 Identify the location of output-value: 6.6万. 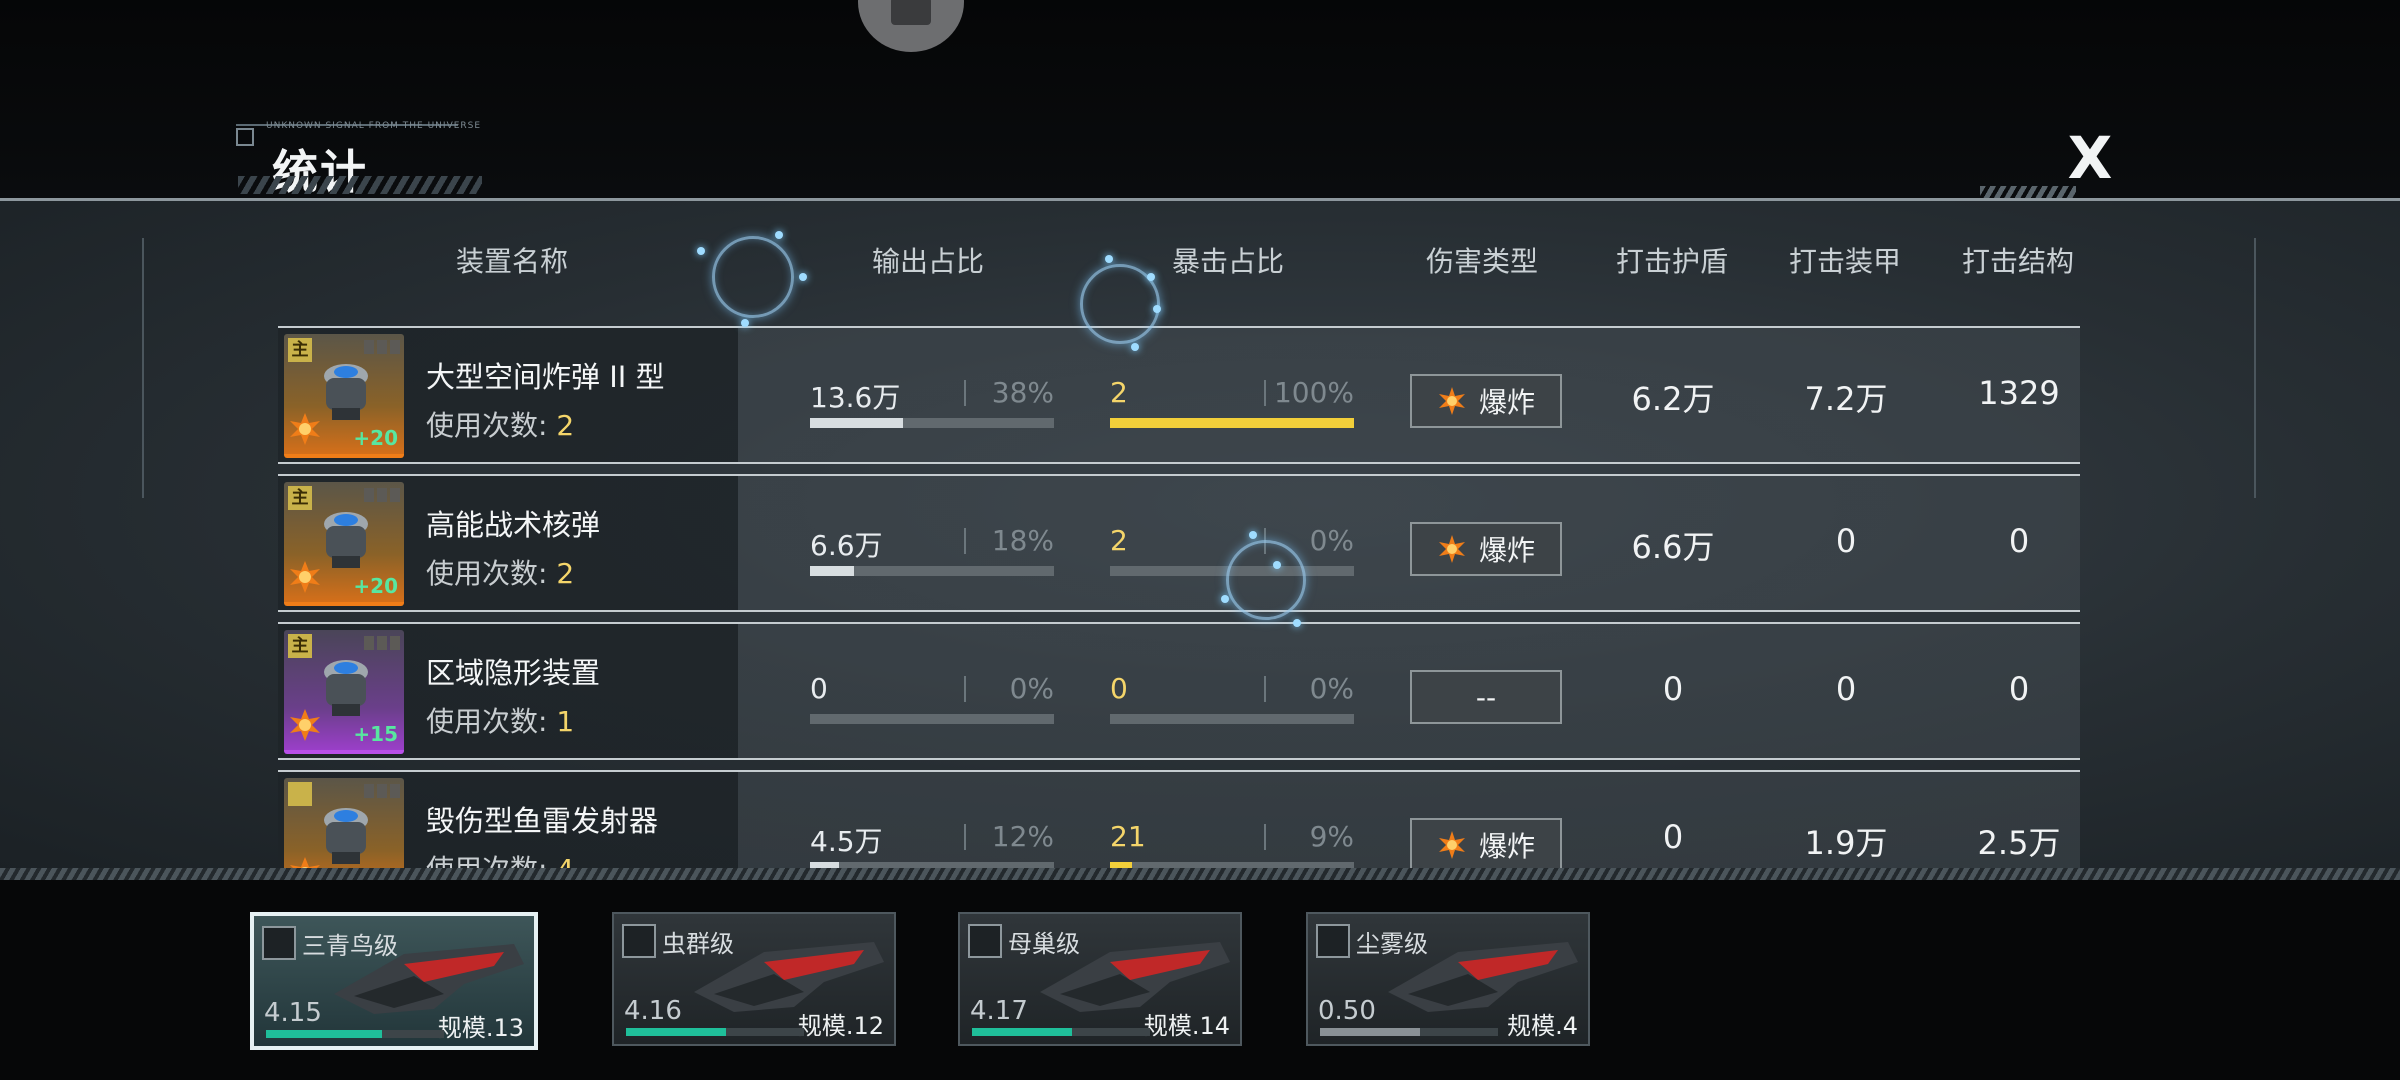
(846, 545).